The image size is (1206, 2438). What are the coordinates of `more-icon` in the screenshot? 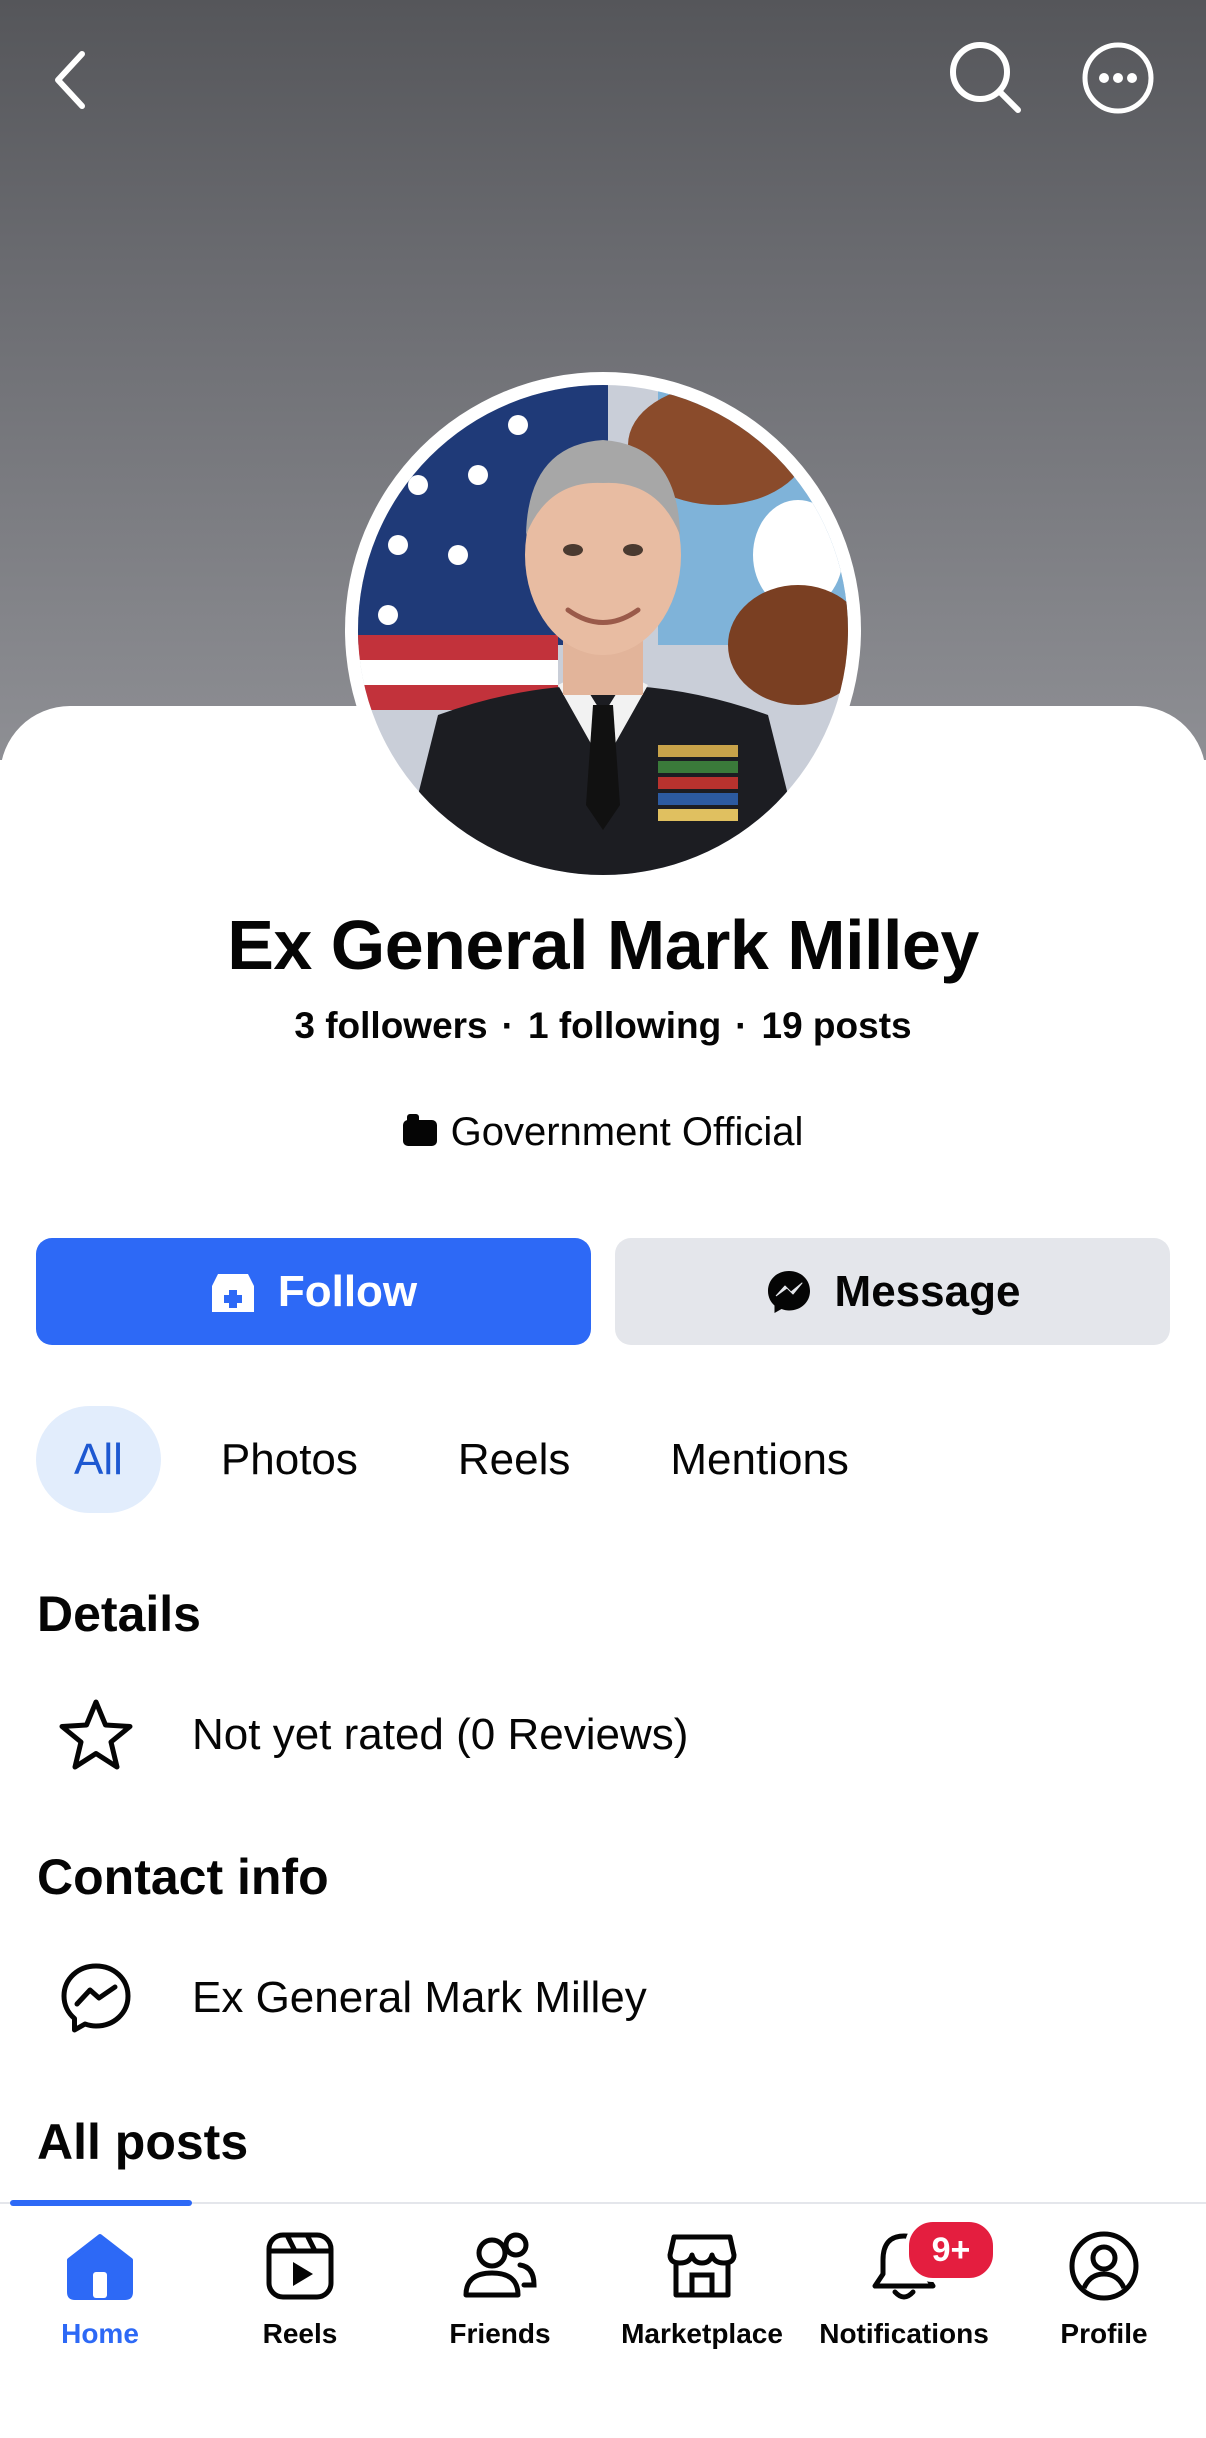 It's located at (1118, 78).